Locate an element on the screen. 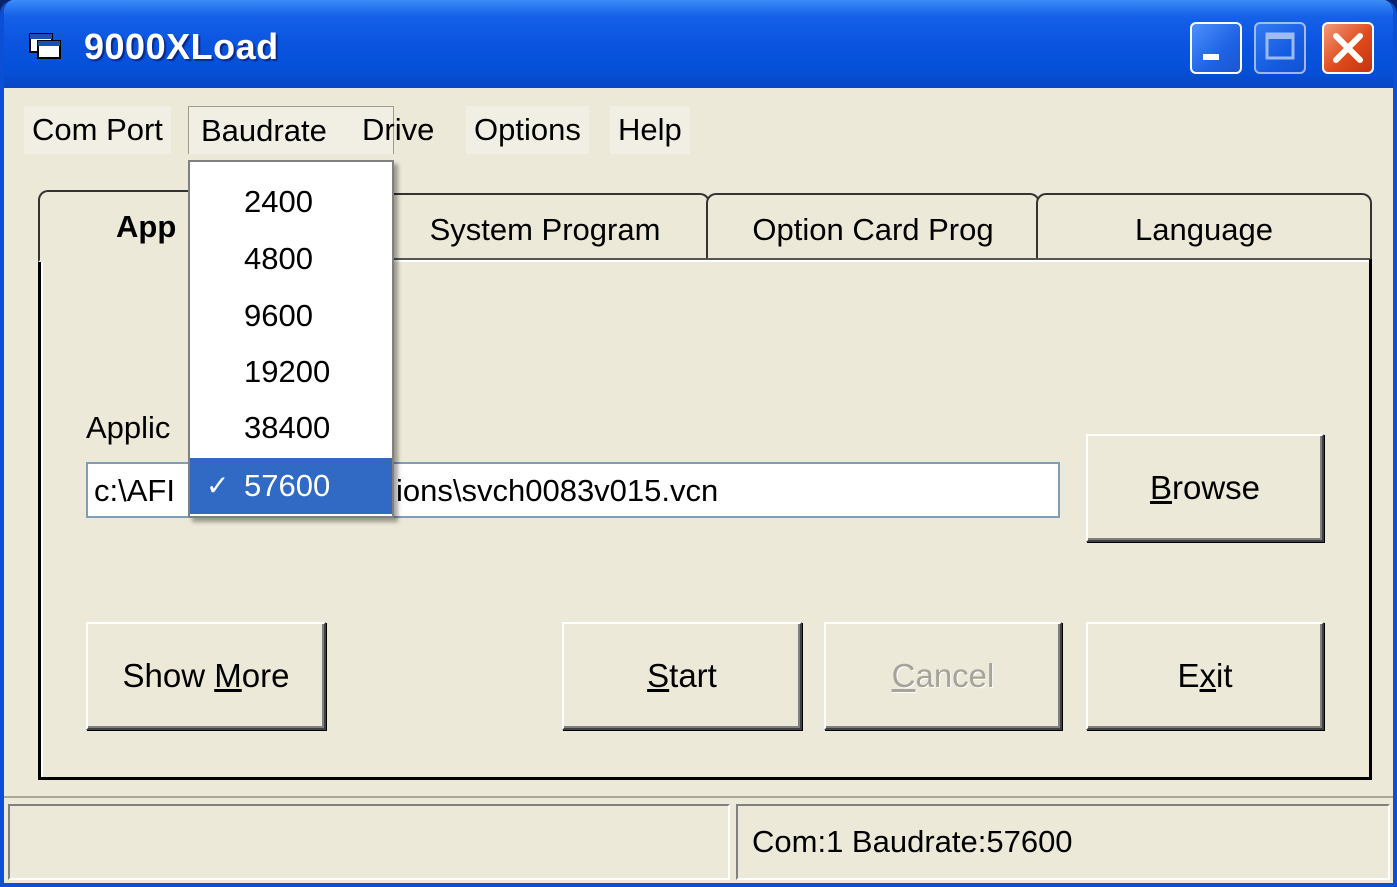 Image resolution: width=1397 pixels, height=887 pixels. baudrate-option-57600: ✓ 57600 is located at coordinates (291, 486).